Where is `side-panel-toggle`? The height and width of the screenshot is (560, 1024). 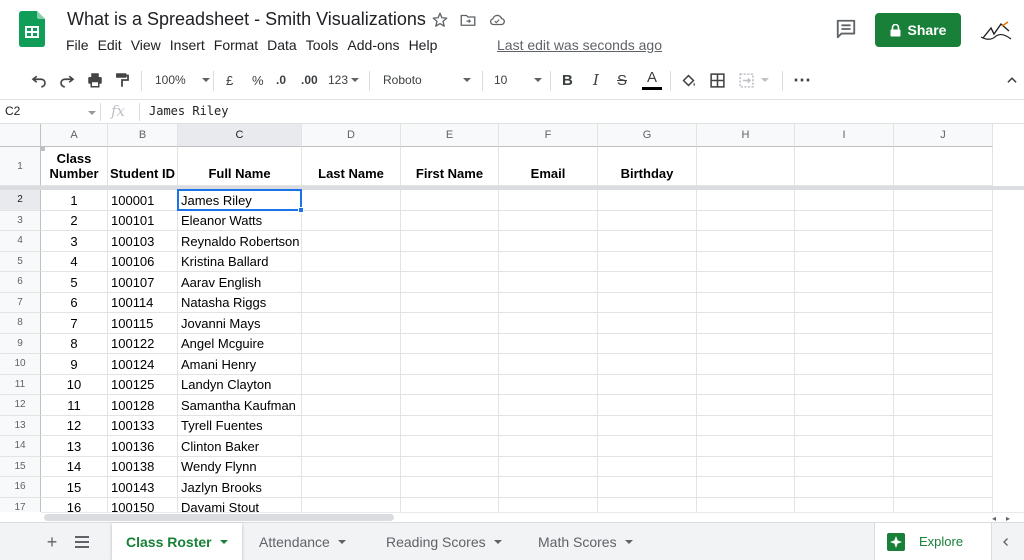
side-panel-toggle is located at coordinates (1006, 542).